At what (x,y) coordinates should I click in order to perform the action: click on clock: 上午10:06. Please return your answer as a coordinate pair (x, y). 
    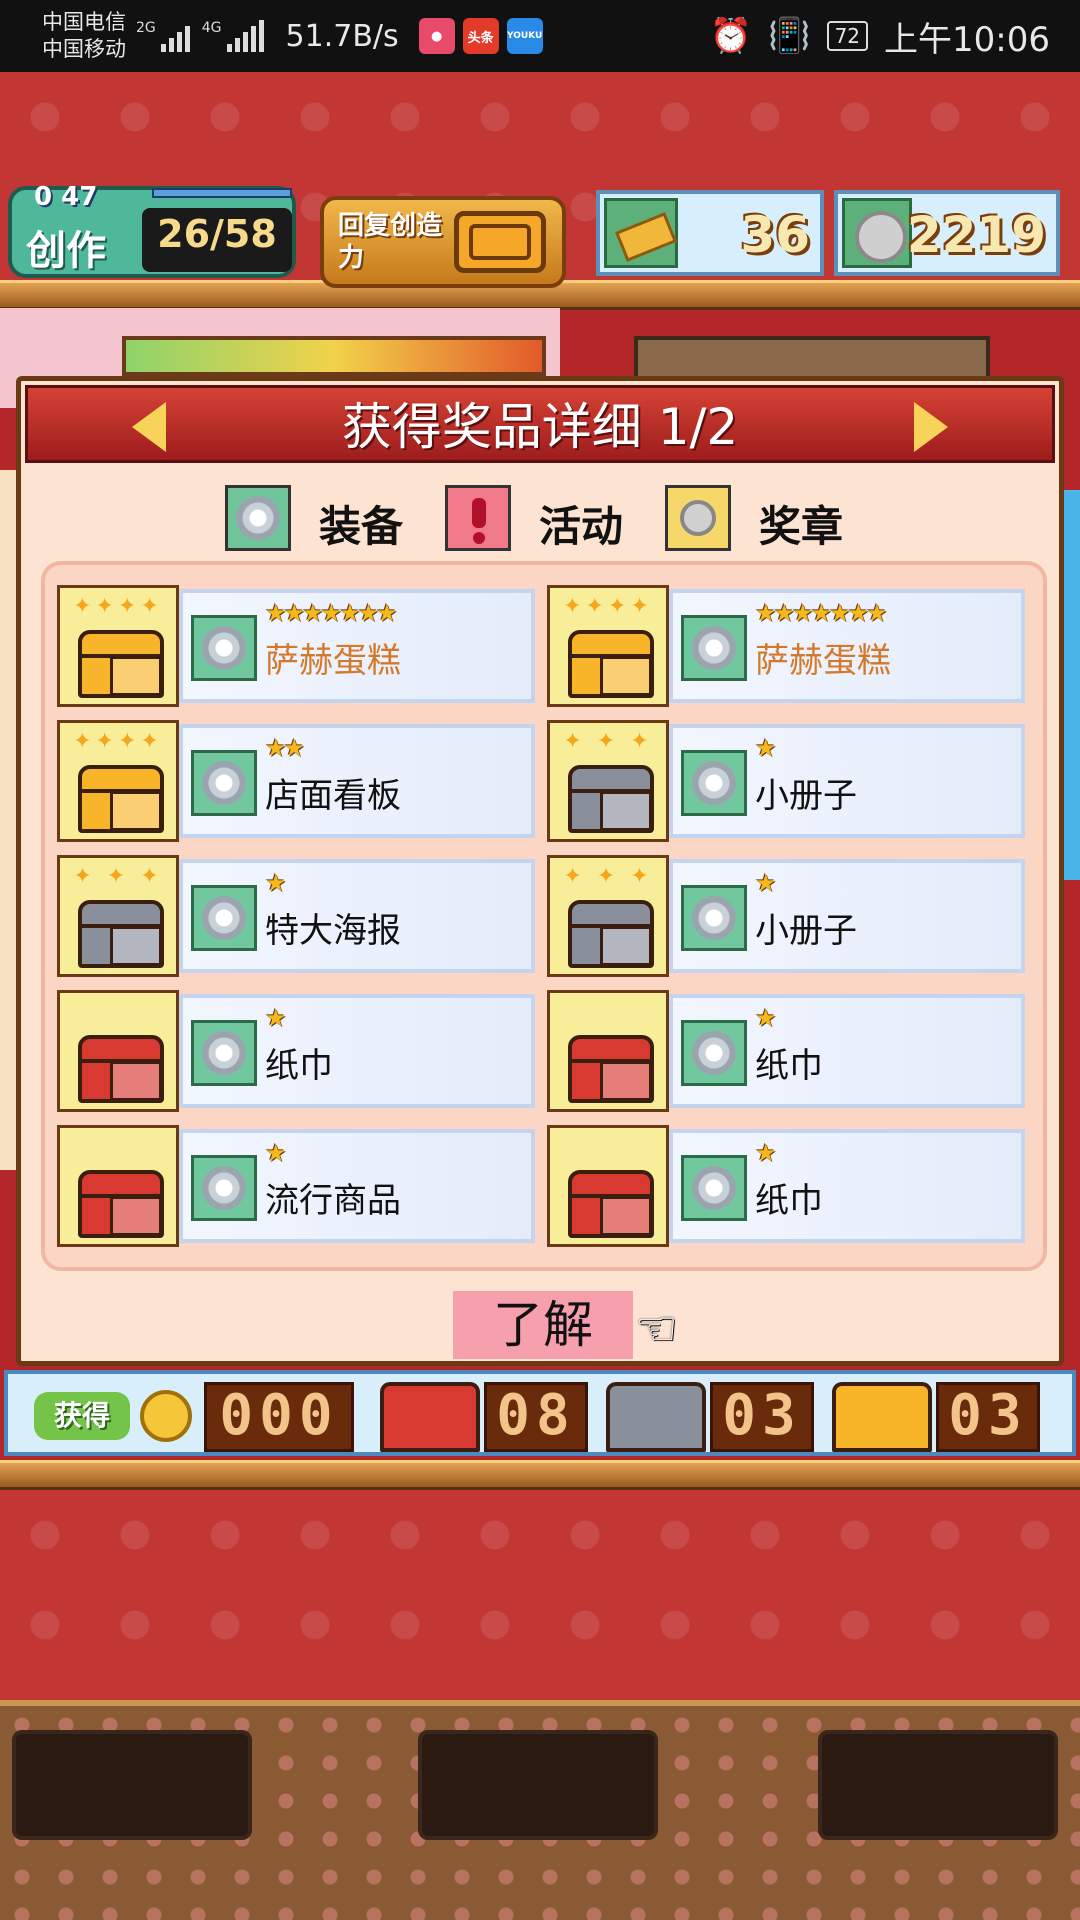
    Looking at the image, I should click on (967, 39).